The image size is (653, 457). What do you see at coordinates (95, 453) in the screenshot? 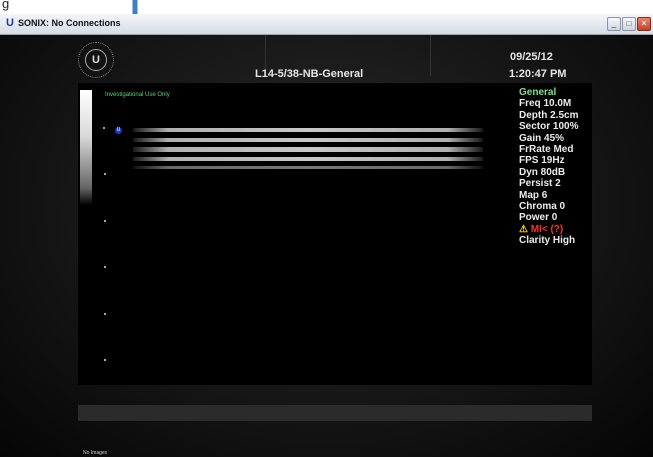
I see `no-images-label: No Images` at bounding box center [95, 453].